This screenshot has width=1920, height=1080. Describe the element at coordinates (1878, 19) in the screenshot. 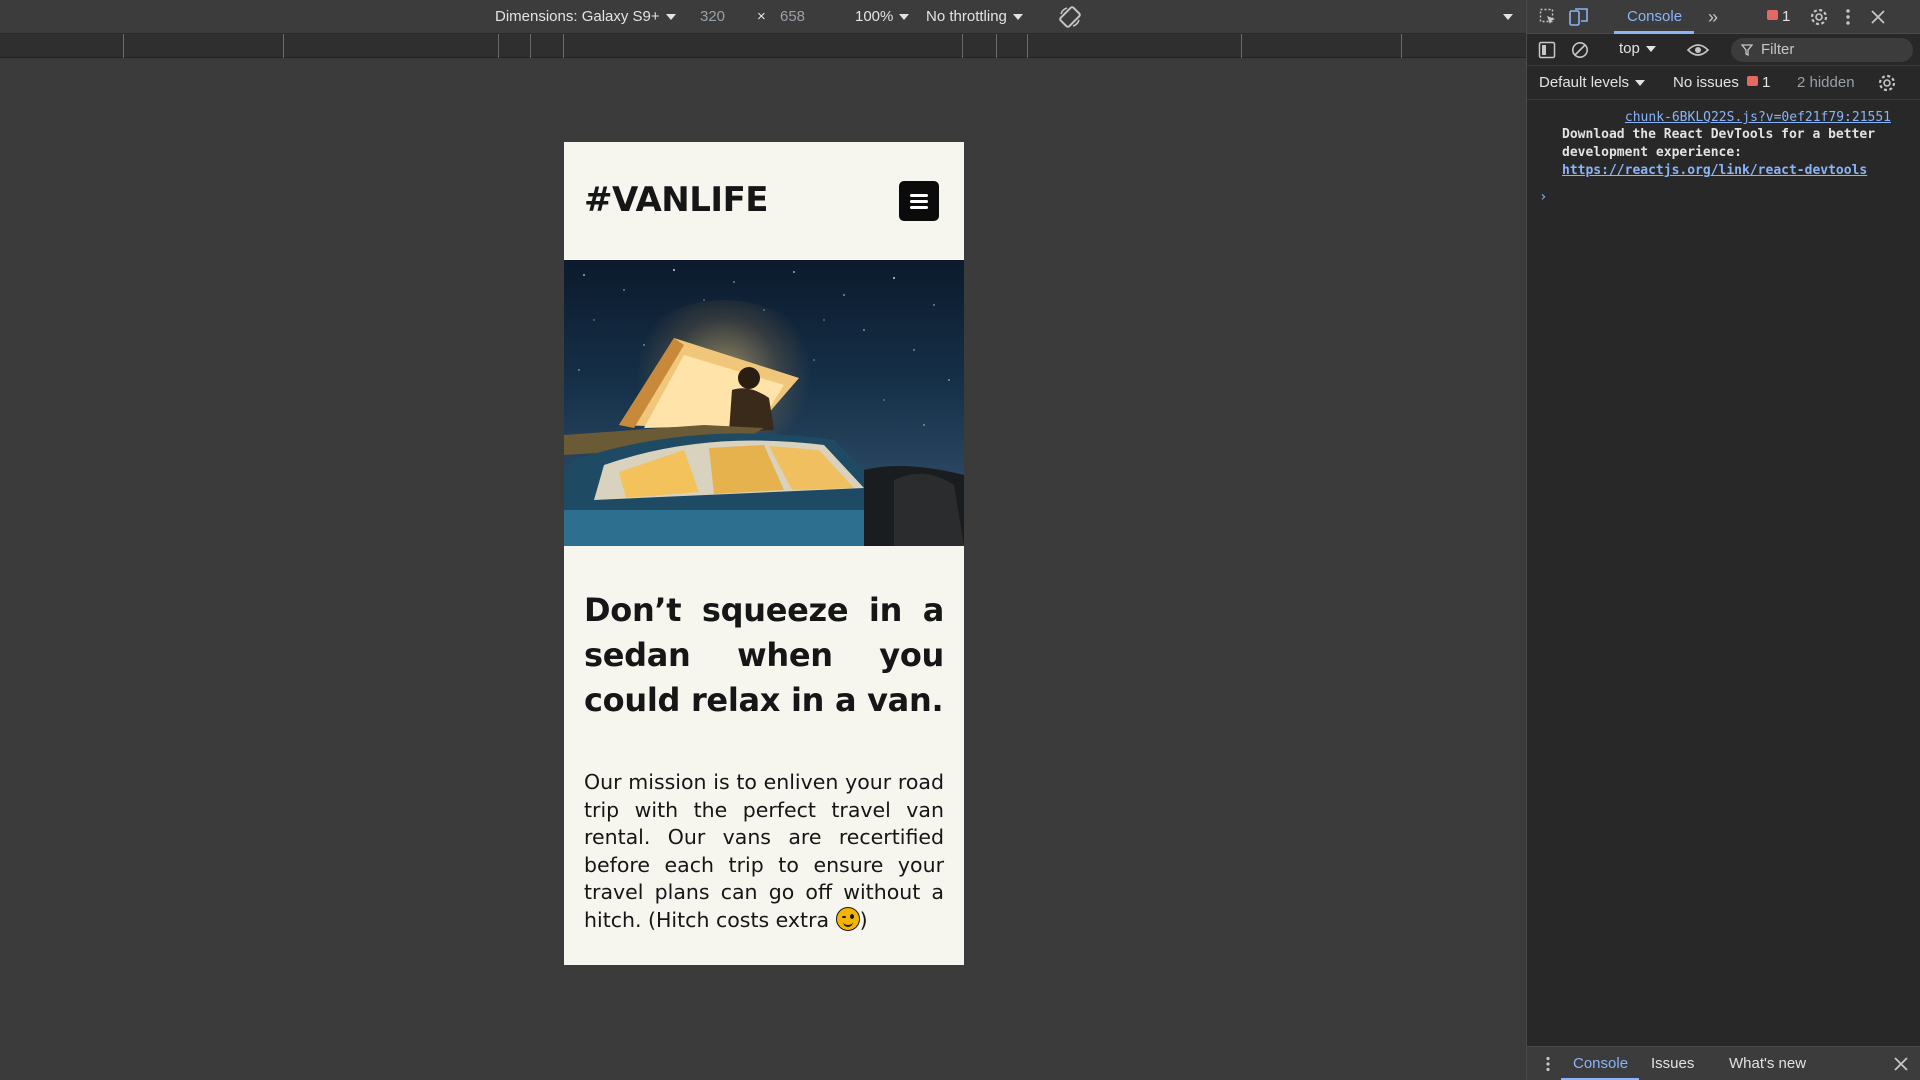

I see `close-icon` at that location.